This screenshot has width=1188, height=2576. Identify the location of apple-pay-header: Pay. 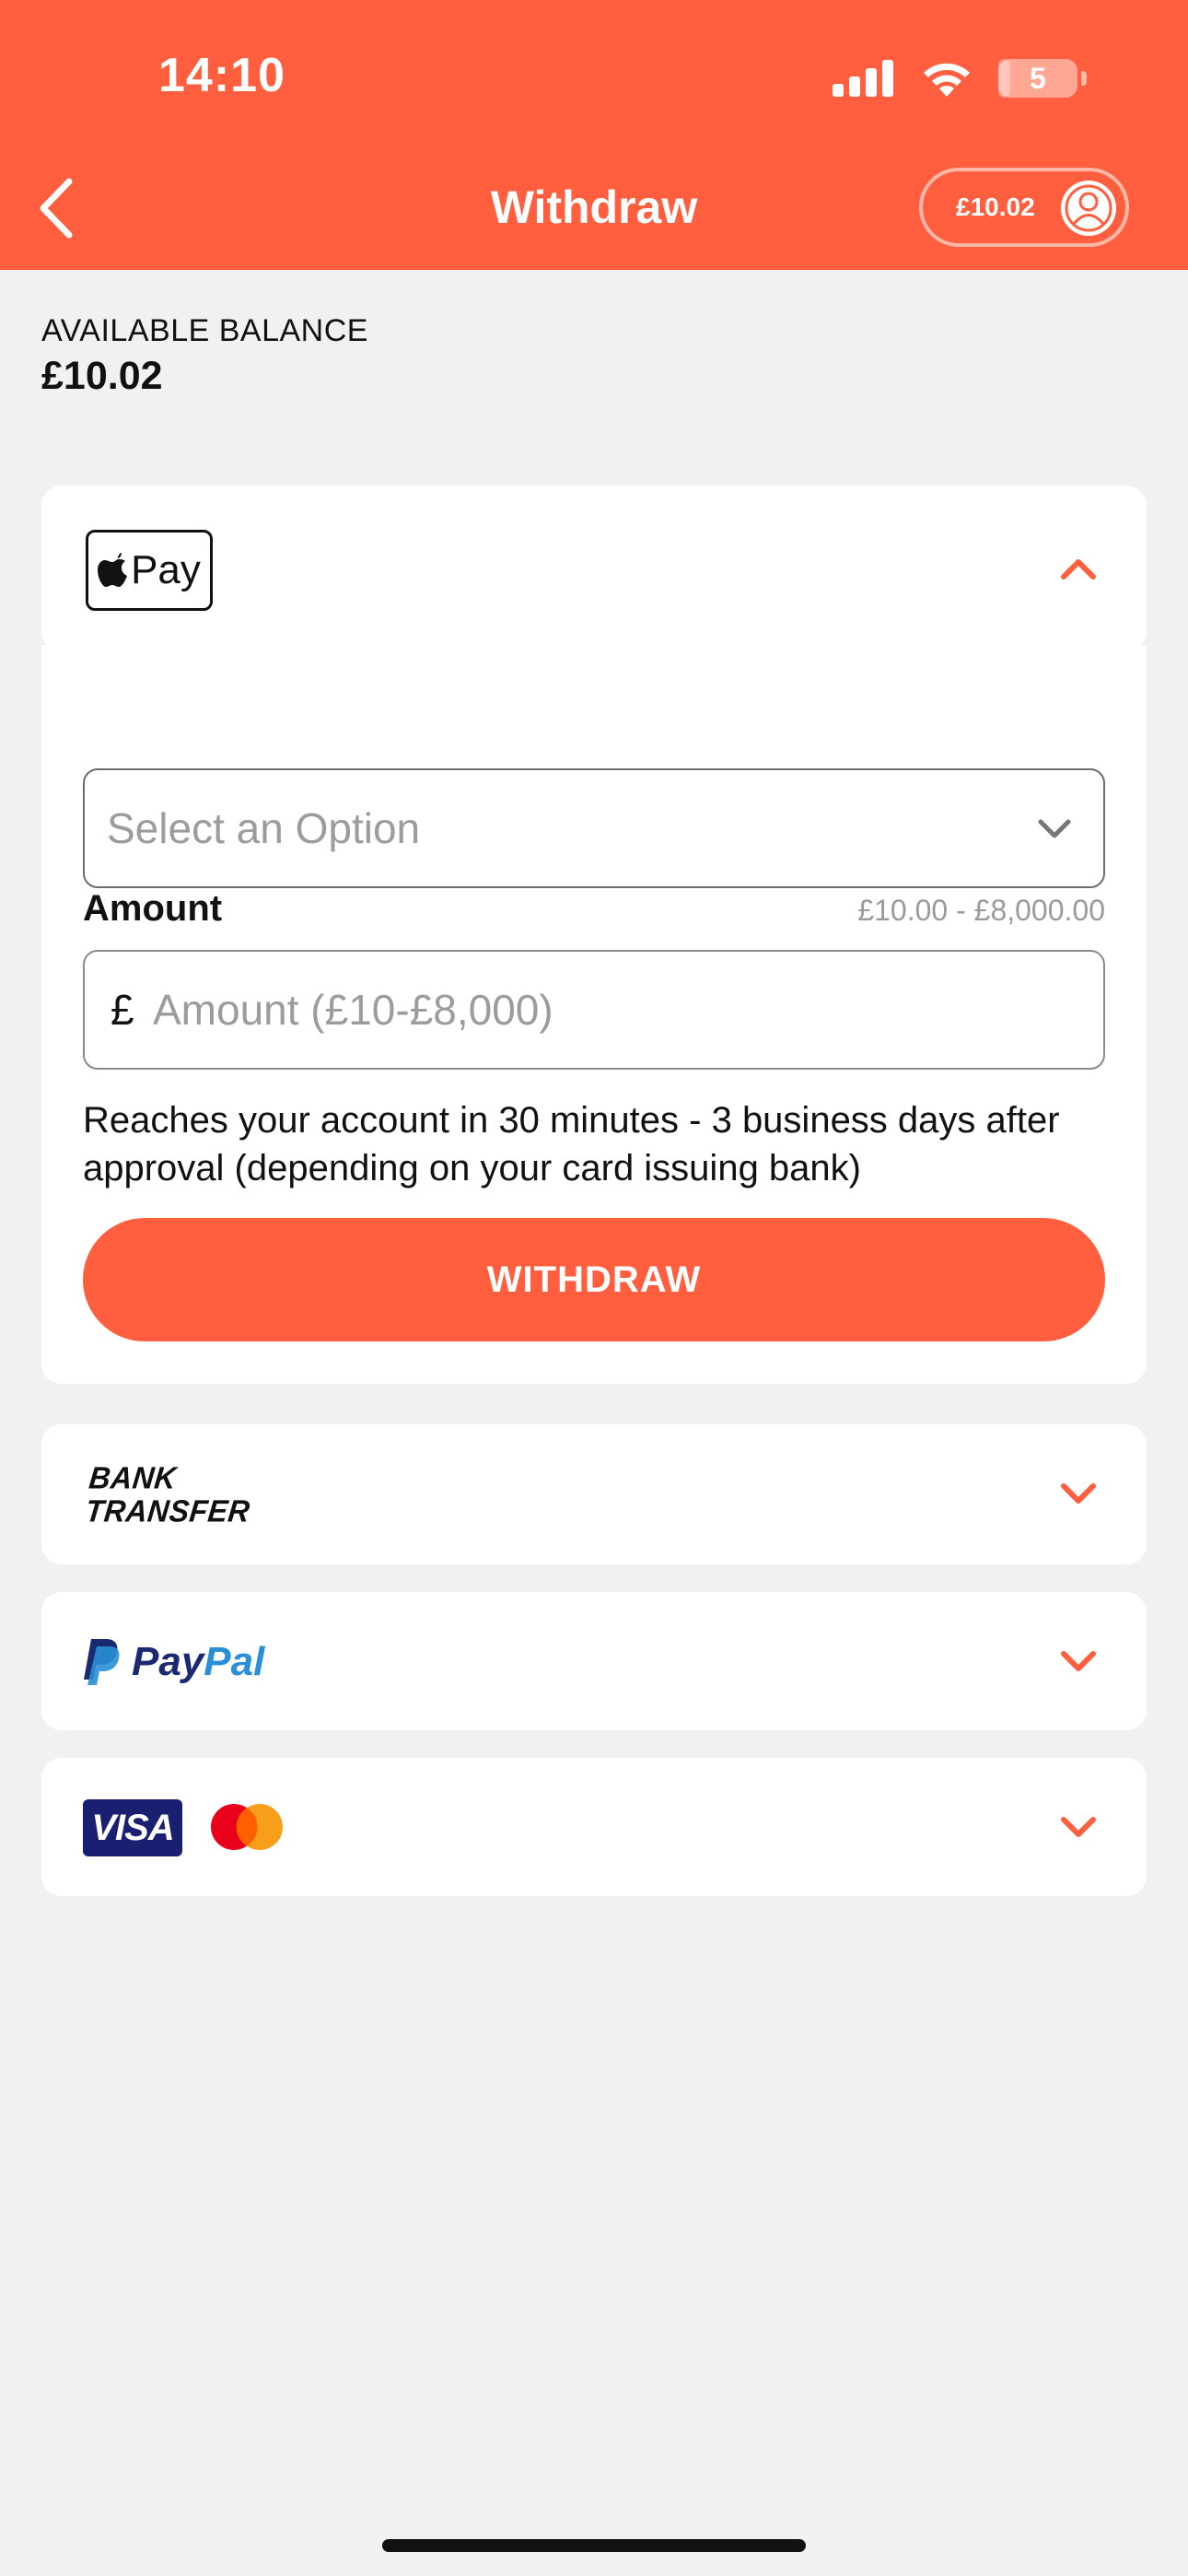
(594, 568).